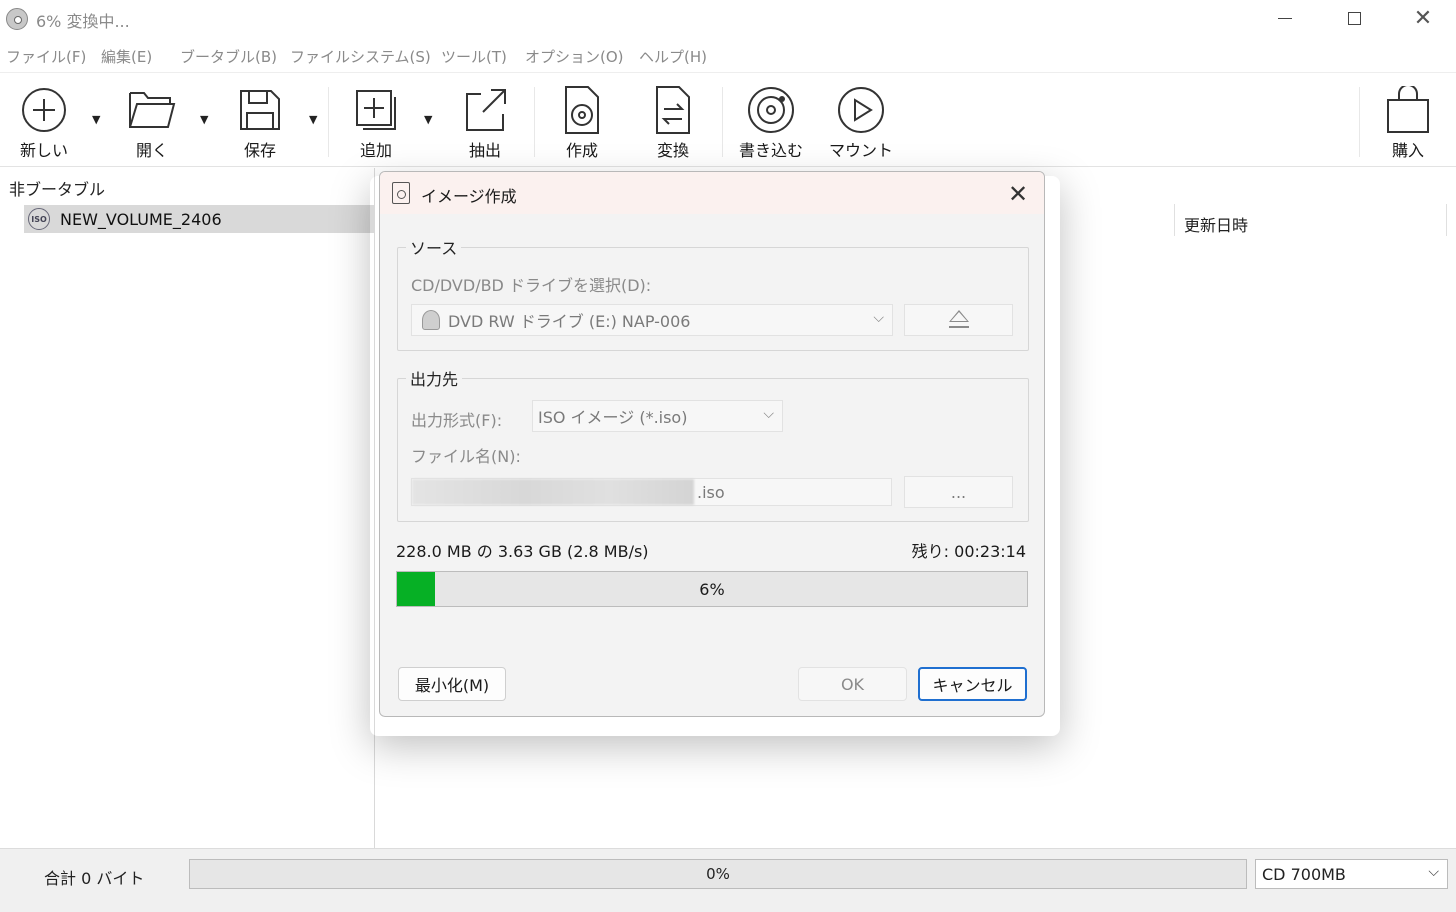 This screenshot has height=912, width=1456. What do you see at coordinates (1407, 150) in the screenshot?
I see `buy-label: 購入` at bounding box center [1407, 150].